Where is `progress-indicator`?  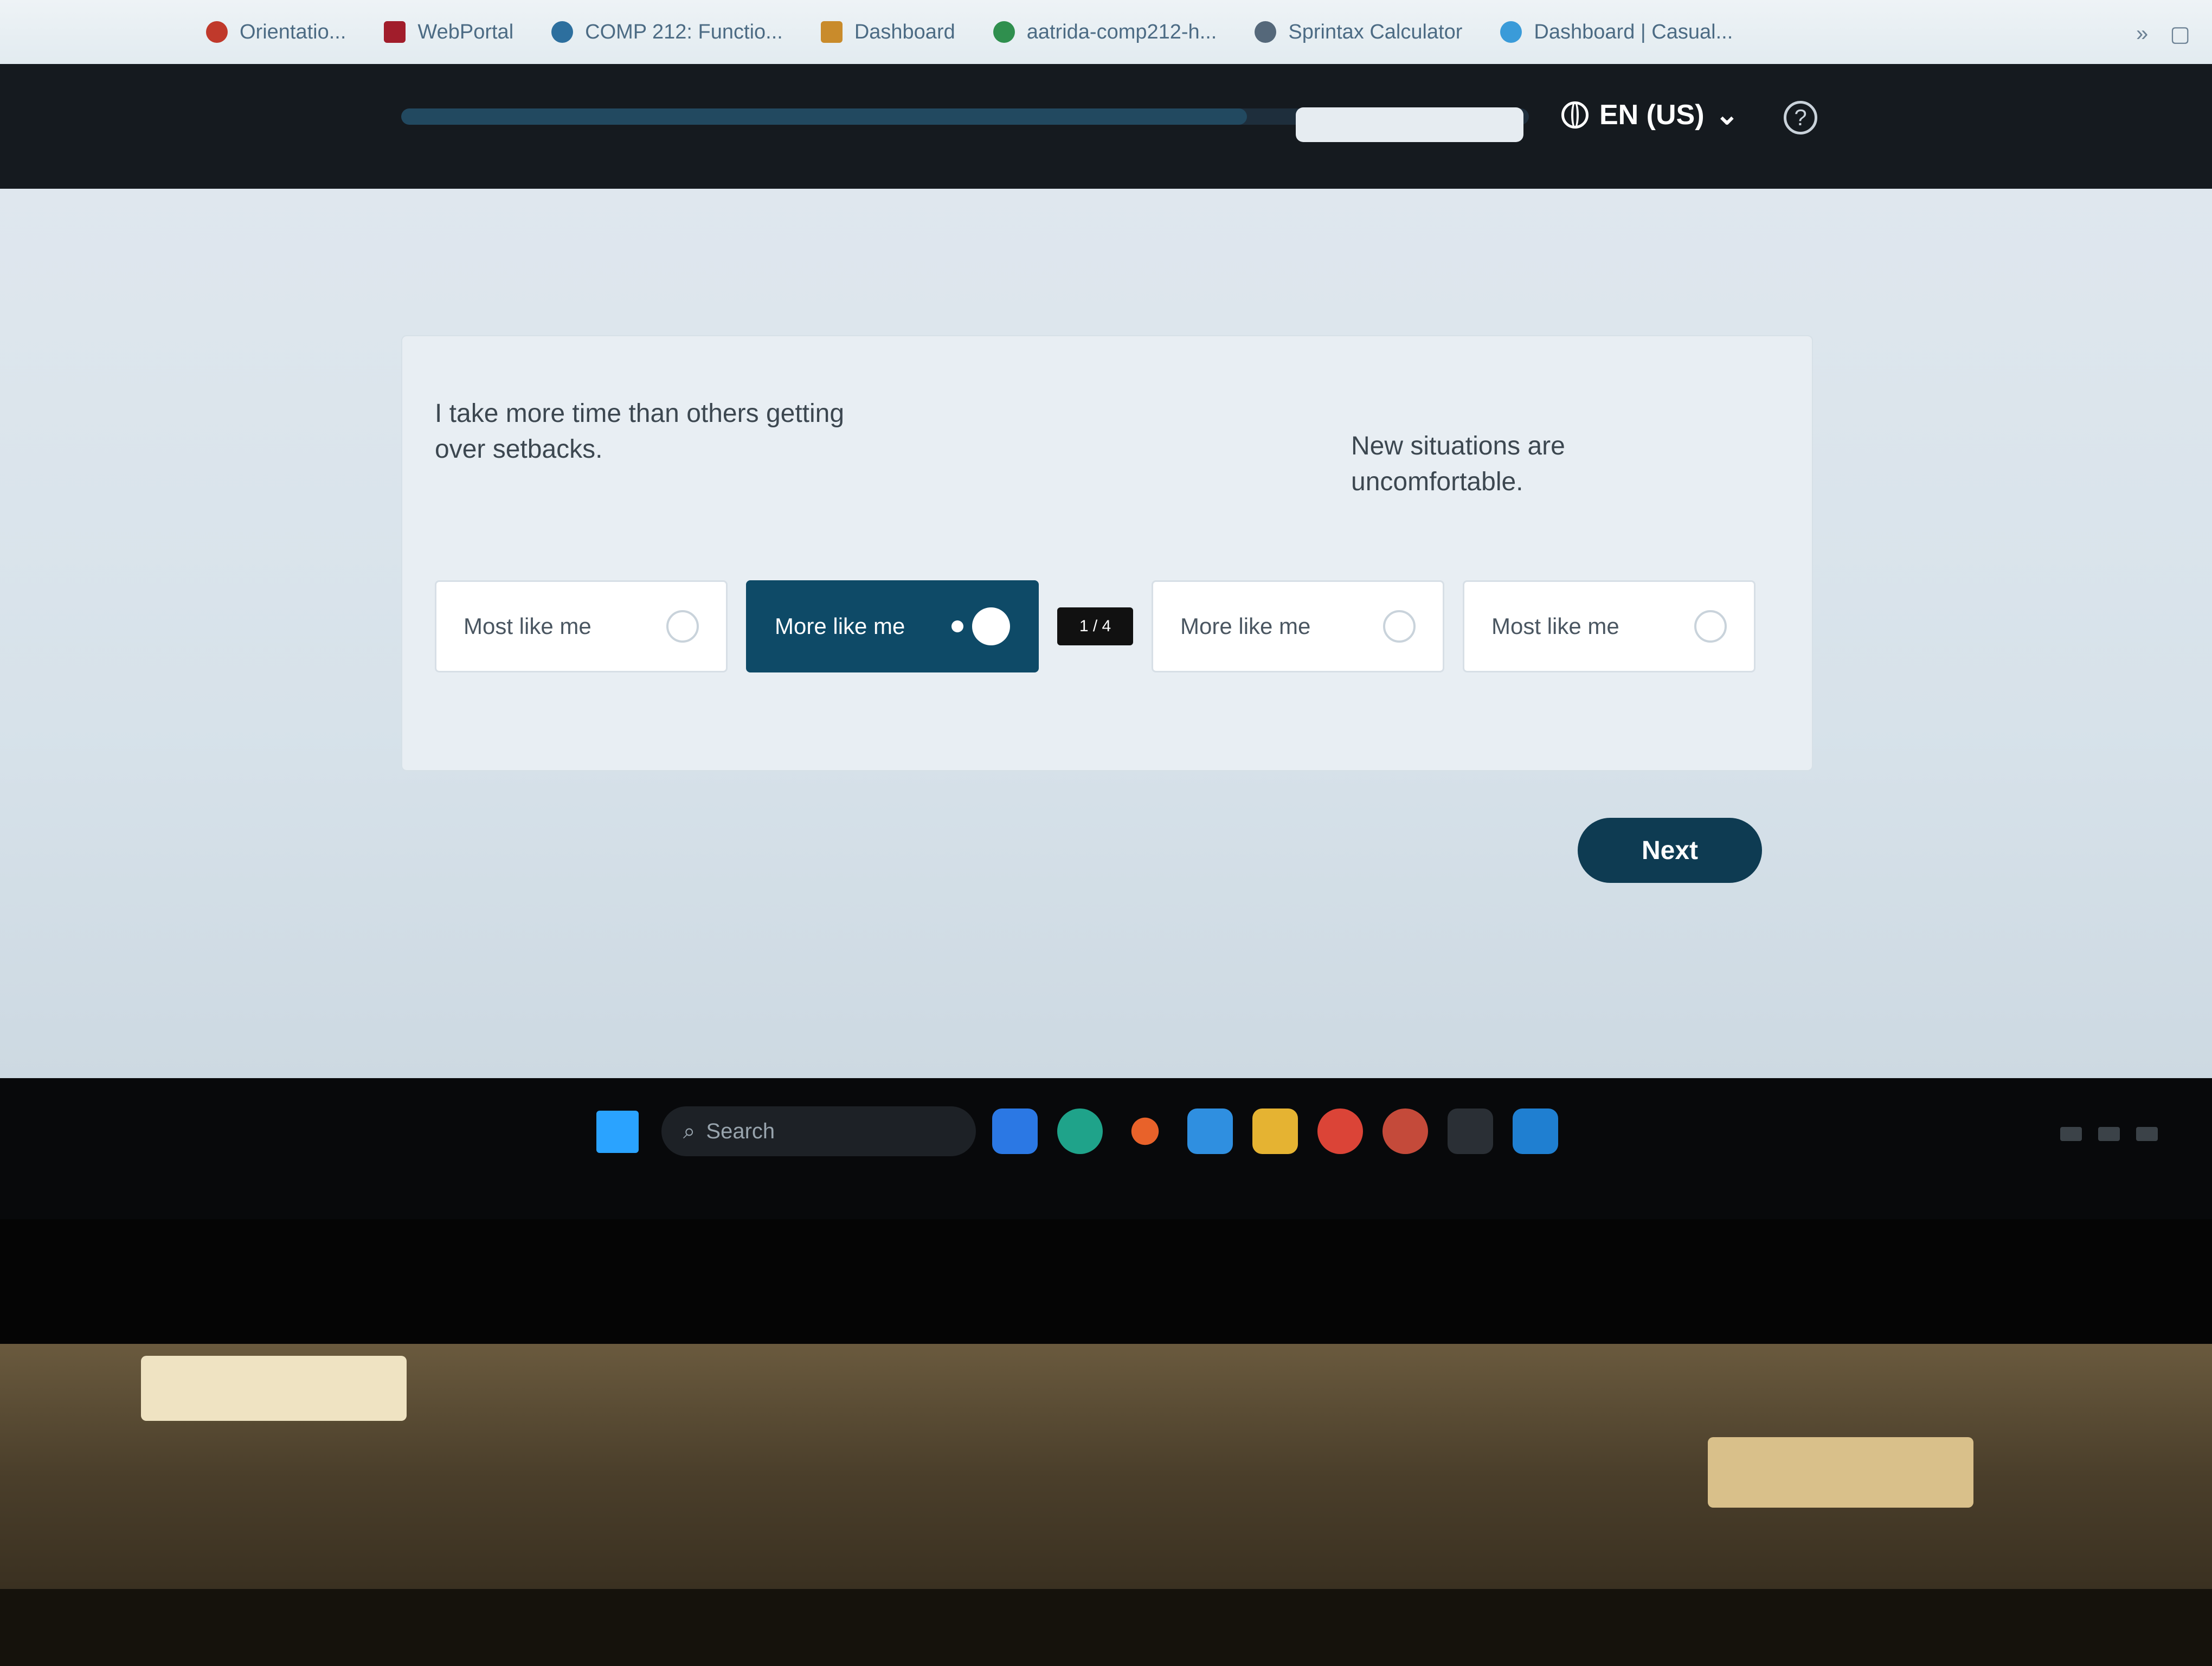 progress-indicator is located at coordinates (1409, 124).